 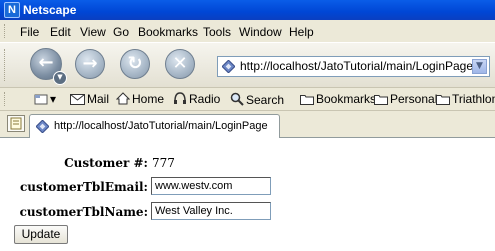 I want to click on customer-number-value: 777, so click(x=163, y=163).